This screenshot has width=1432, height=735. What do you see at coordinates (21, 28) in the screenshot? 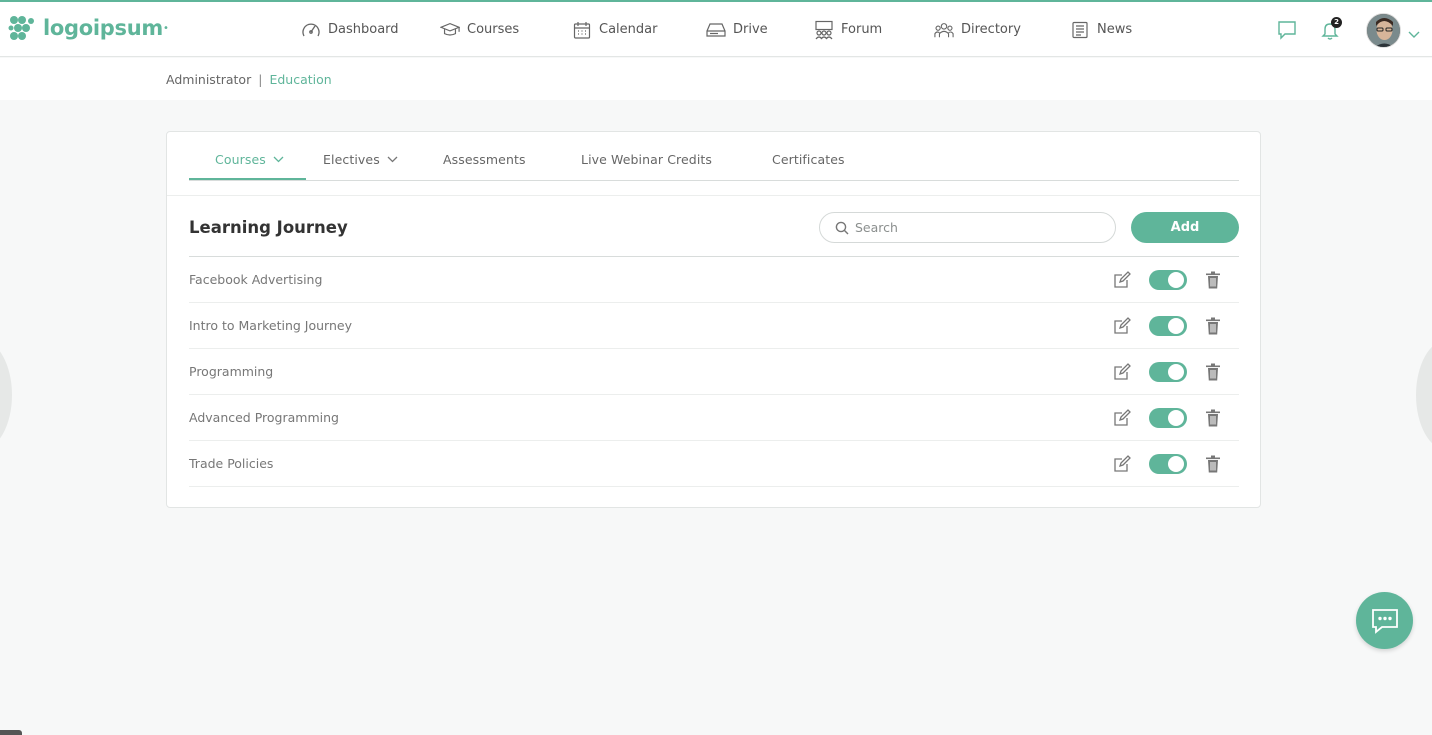
I see `logo-mark-icon` at bounding box center [21, 28].